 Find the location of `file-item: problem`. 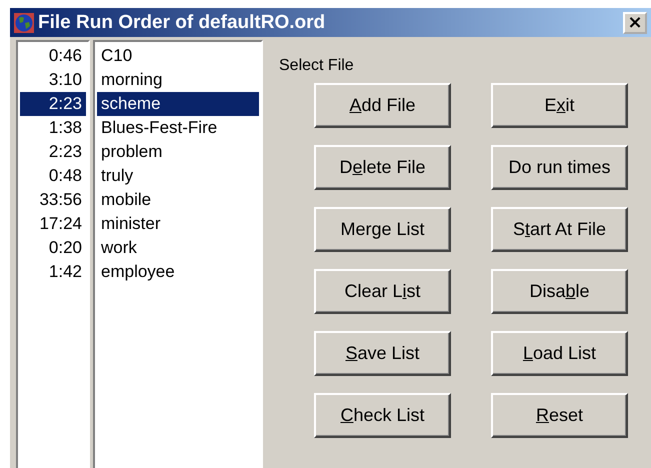

file-item: problem is located at coordinates (178, 152).